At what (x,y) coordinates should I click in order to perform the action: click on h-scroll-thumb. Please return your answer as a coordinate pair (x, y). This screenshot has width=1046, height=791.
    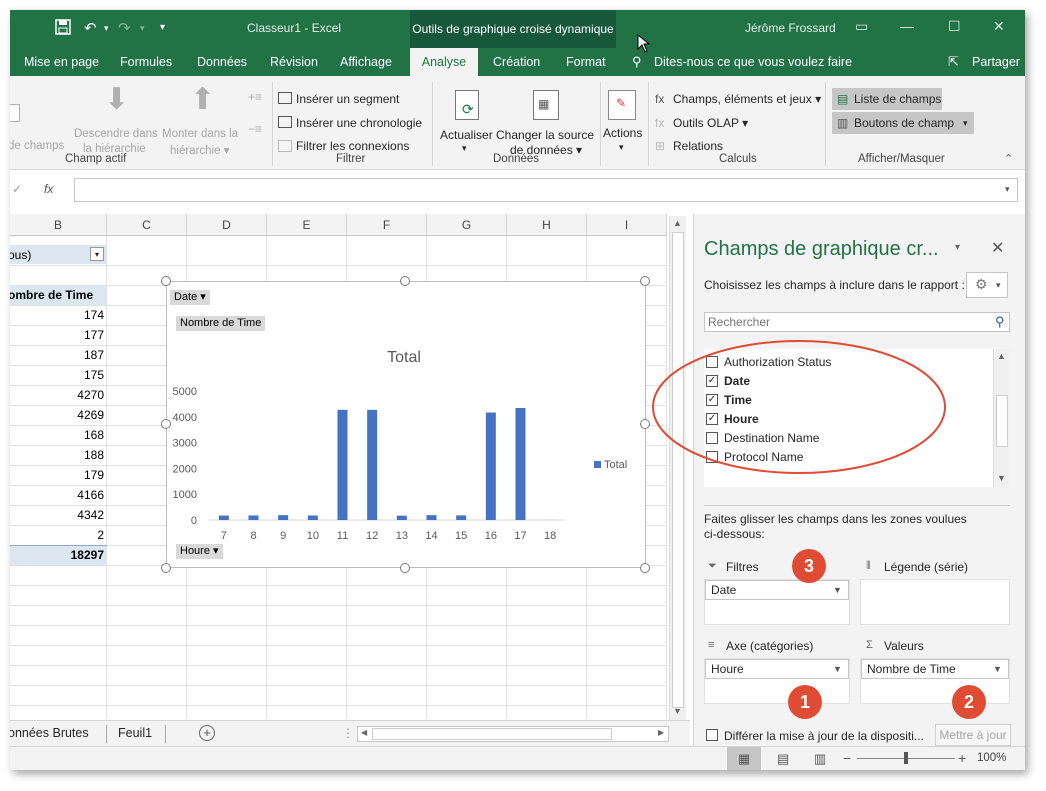
    Looking at the image, I should click on (492, 734).